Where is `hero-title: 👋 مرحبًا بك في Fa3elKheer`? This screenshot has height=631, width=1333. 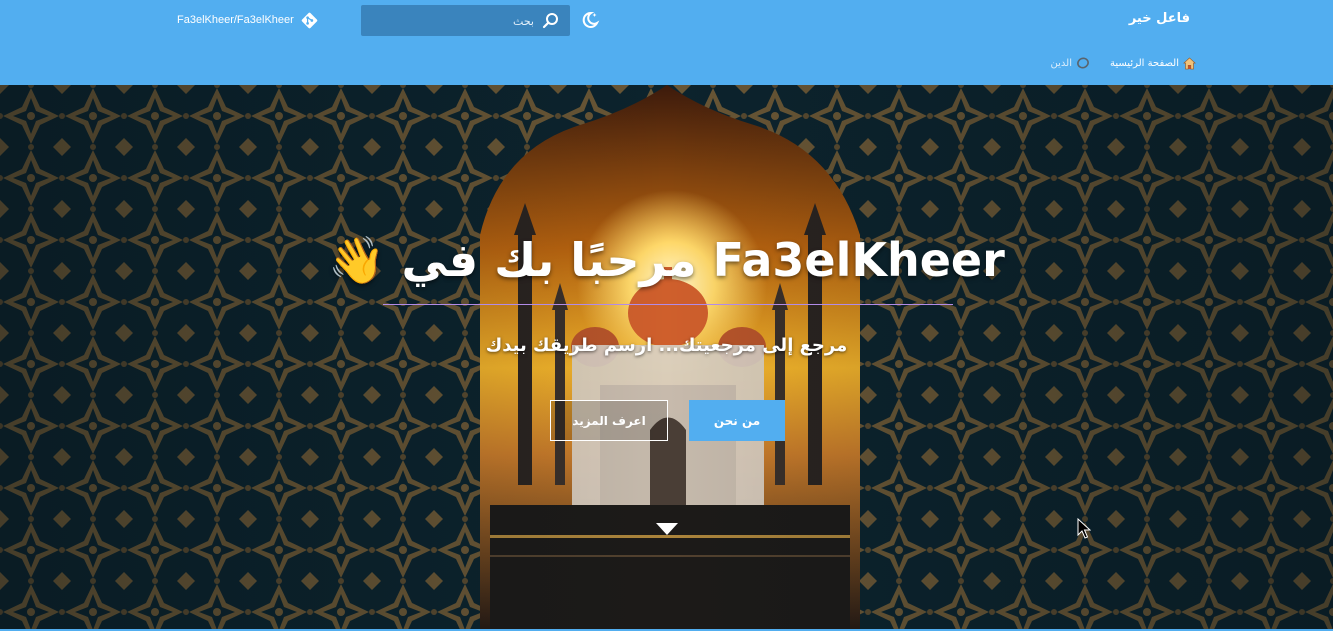 hero-title: 👋 مرحبًا بك في Fa3elKheer is located at coordinates (666, 260).